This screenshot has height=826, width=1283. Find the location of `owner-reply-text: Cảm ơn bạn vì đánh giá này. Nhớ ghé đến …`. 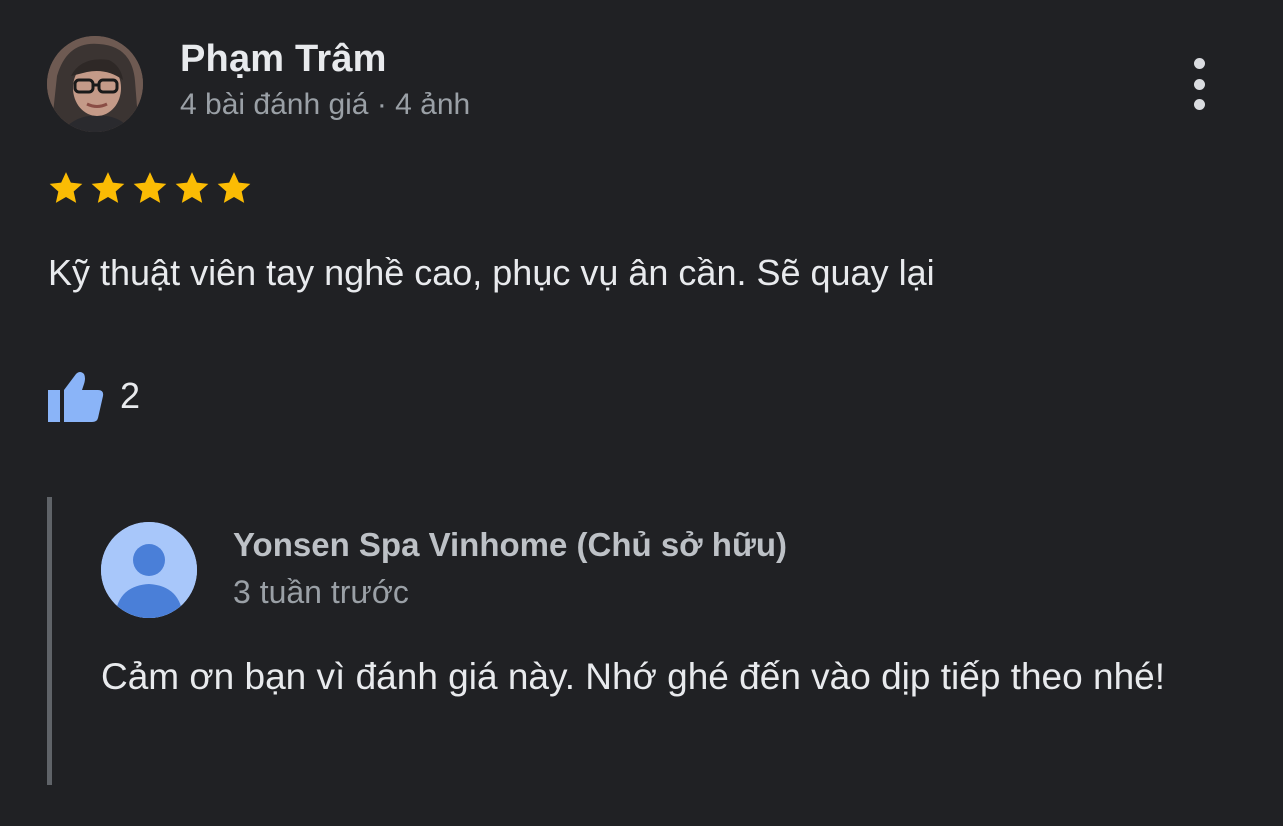

owner-reply-text: Cảm ơn bạn vì đánh giá này. Nhớ ghé đến … is located at coordinates (633, 676).